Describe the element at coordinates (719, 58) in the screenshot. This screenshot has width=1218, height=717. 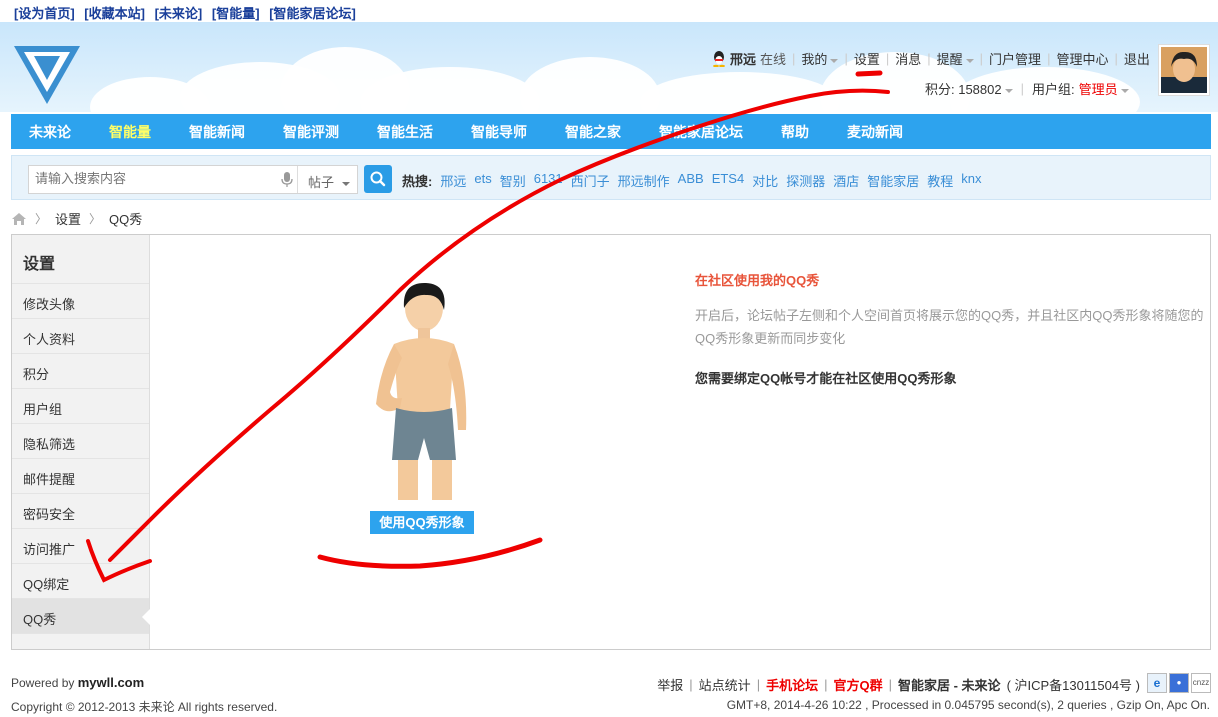
I see `qq-penguin-icon` at that location.